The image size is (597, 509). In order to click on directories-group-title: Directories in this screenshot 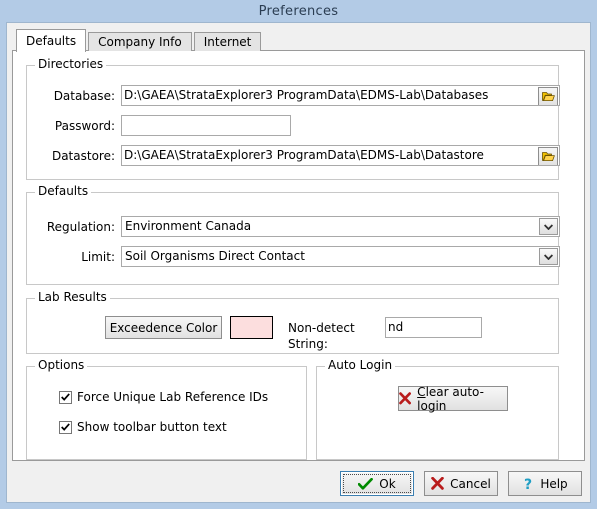, I will do `click(71, 64)`.